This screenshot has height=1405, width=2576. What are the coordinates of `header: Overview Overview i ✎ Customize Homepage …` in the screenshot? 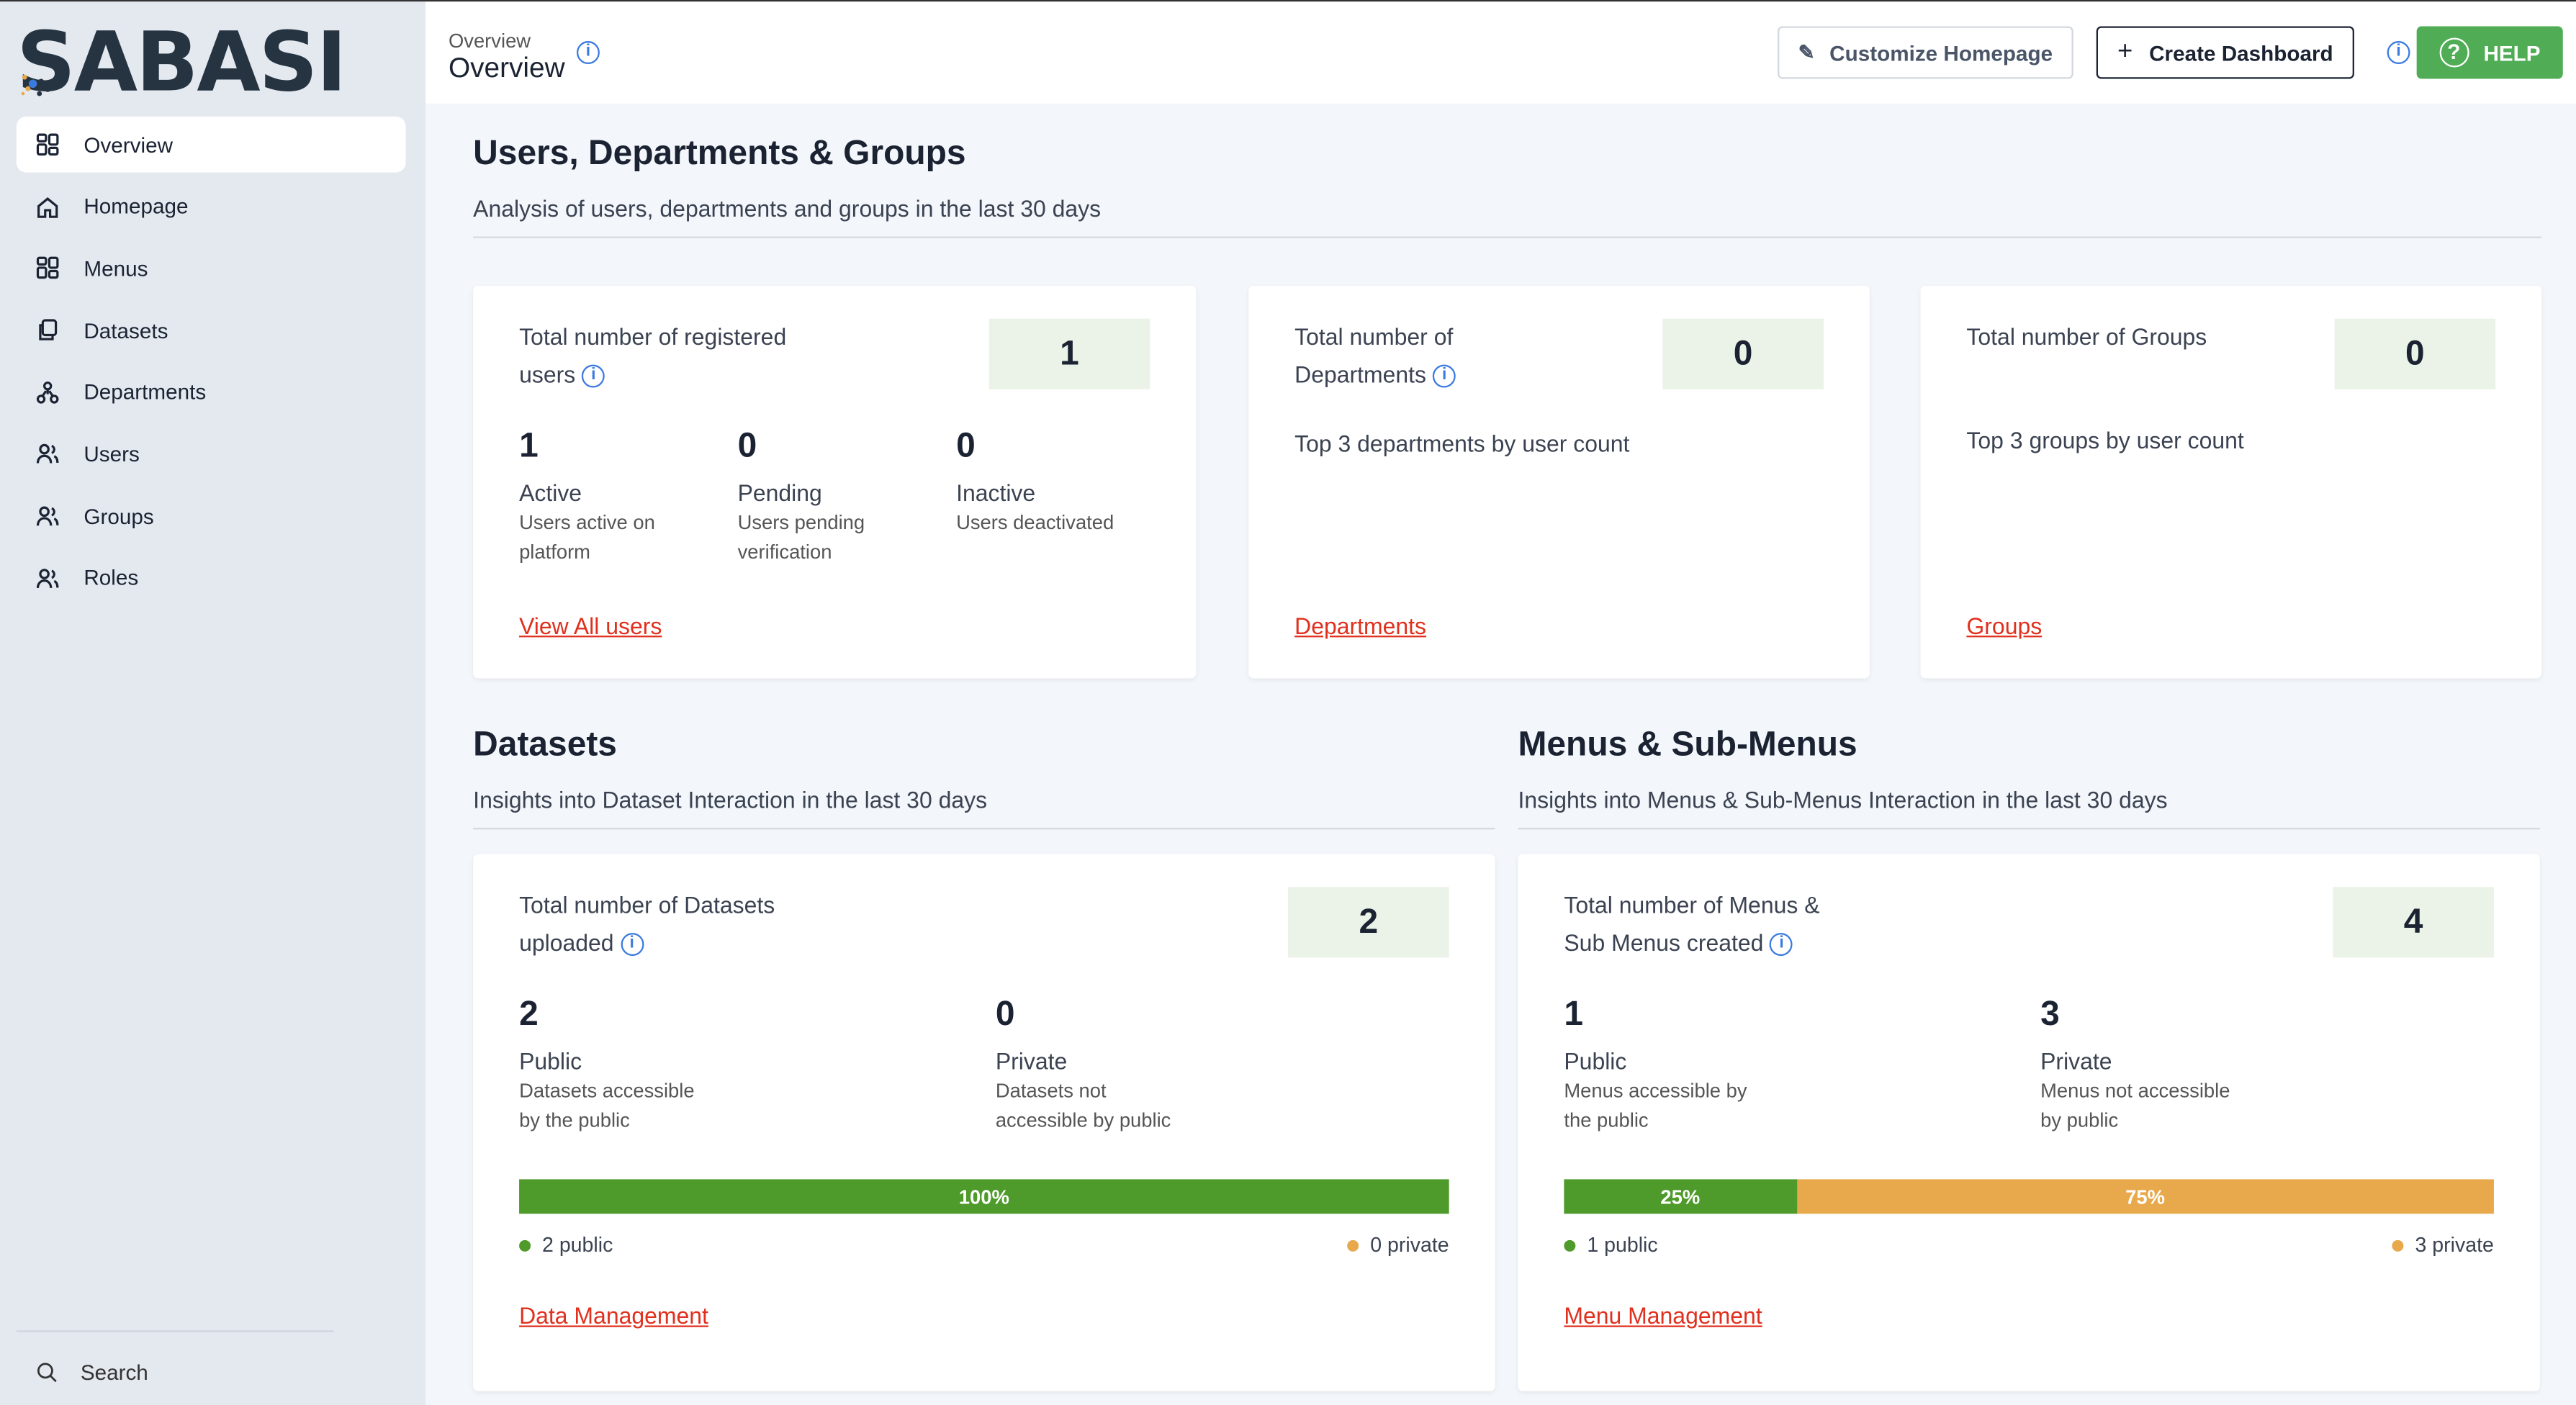 It's located at (1500, 52).